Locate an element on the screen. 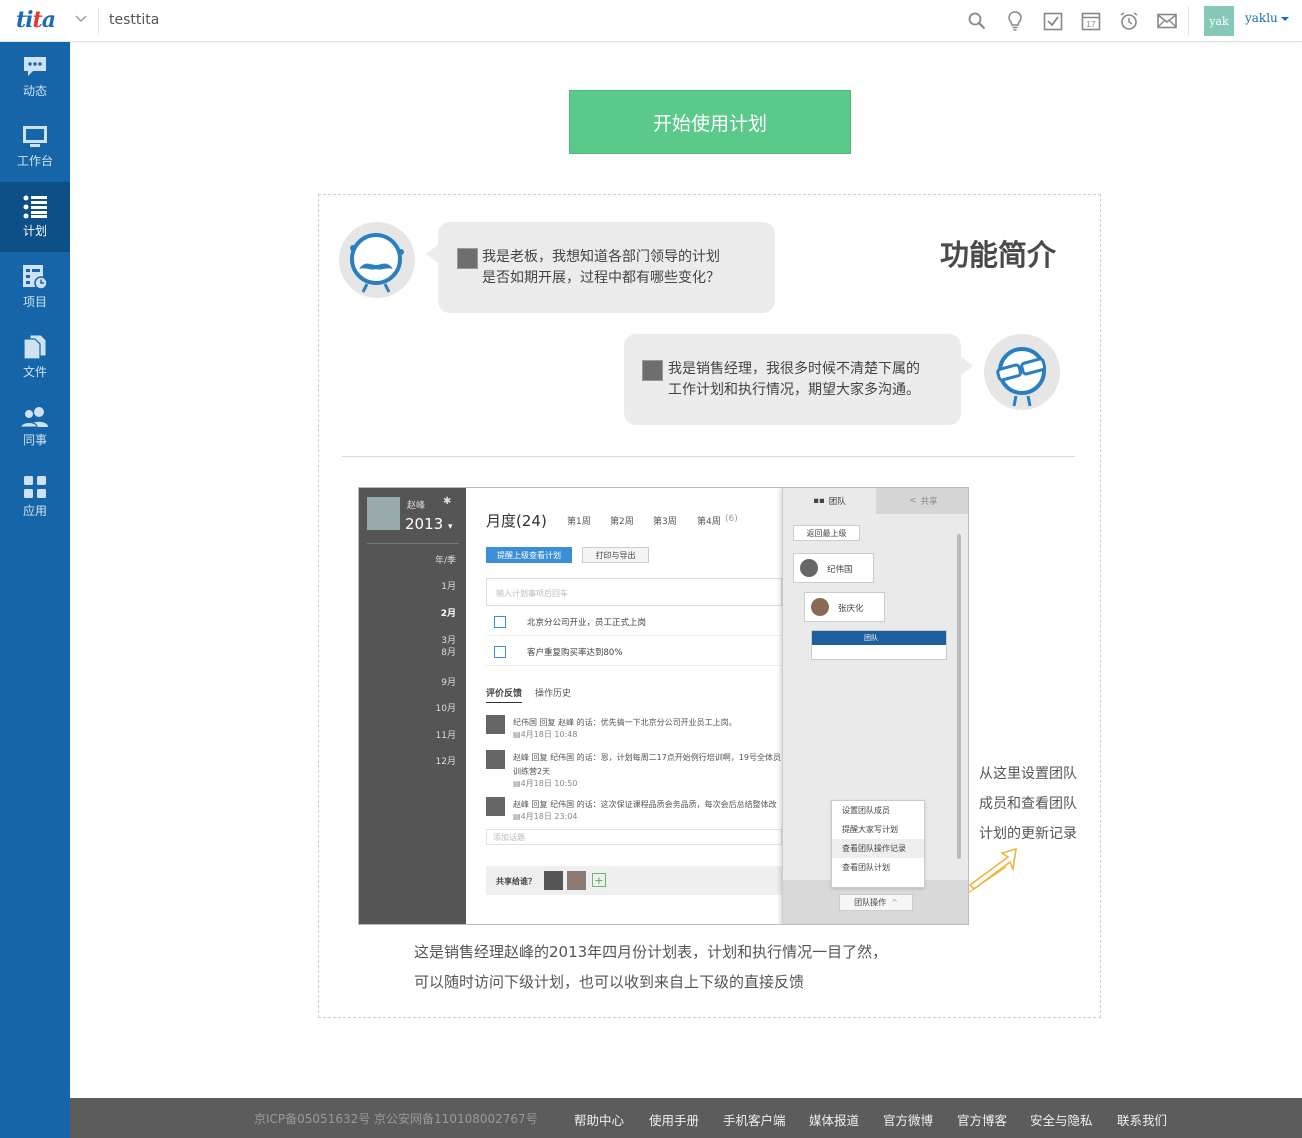 Image resolution: width=1302 pixels, height=1138 pixels. chevron-down-icon is located at coordinates (81, 19).